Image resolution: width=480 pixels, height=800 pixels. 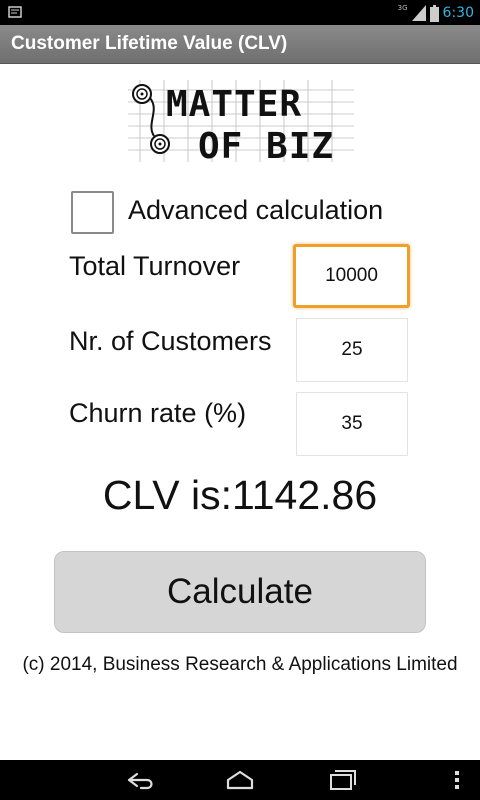 I want to click on home-icon, so click(x=240, y=780).